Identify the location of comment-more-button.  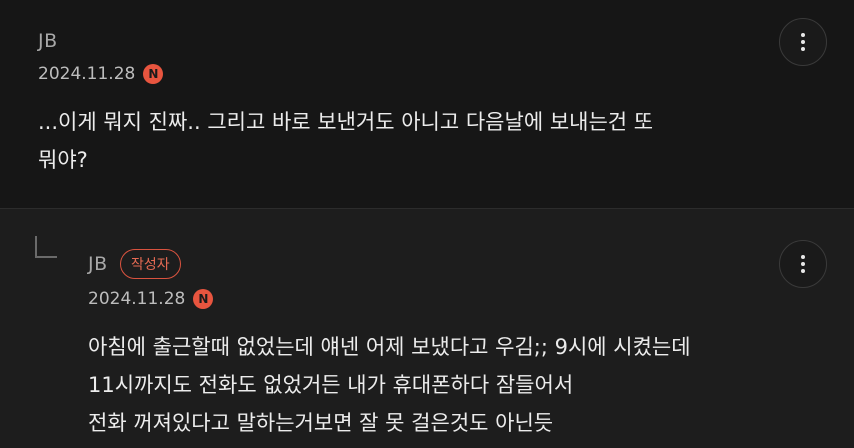
(803, 42).